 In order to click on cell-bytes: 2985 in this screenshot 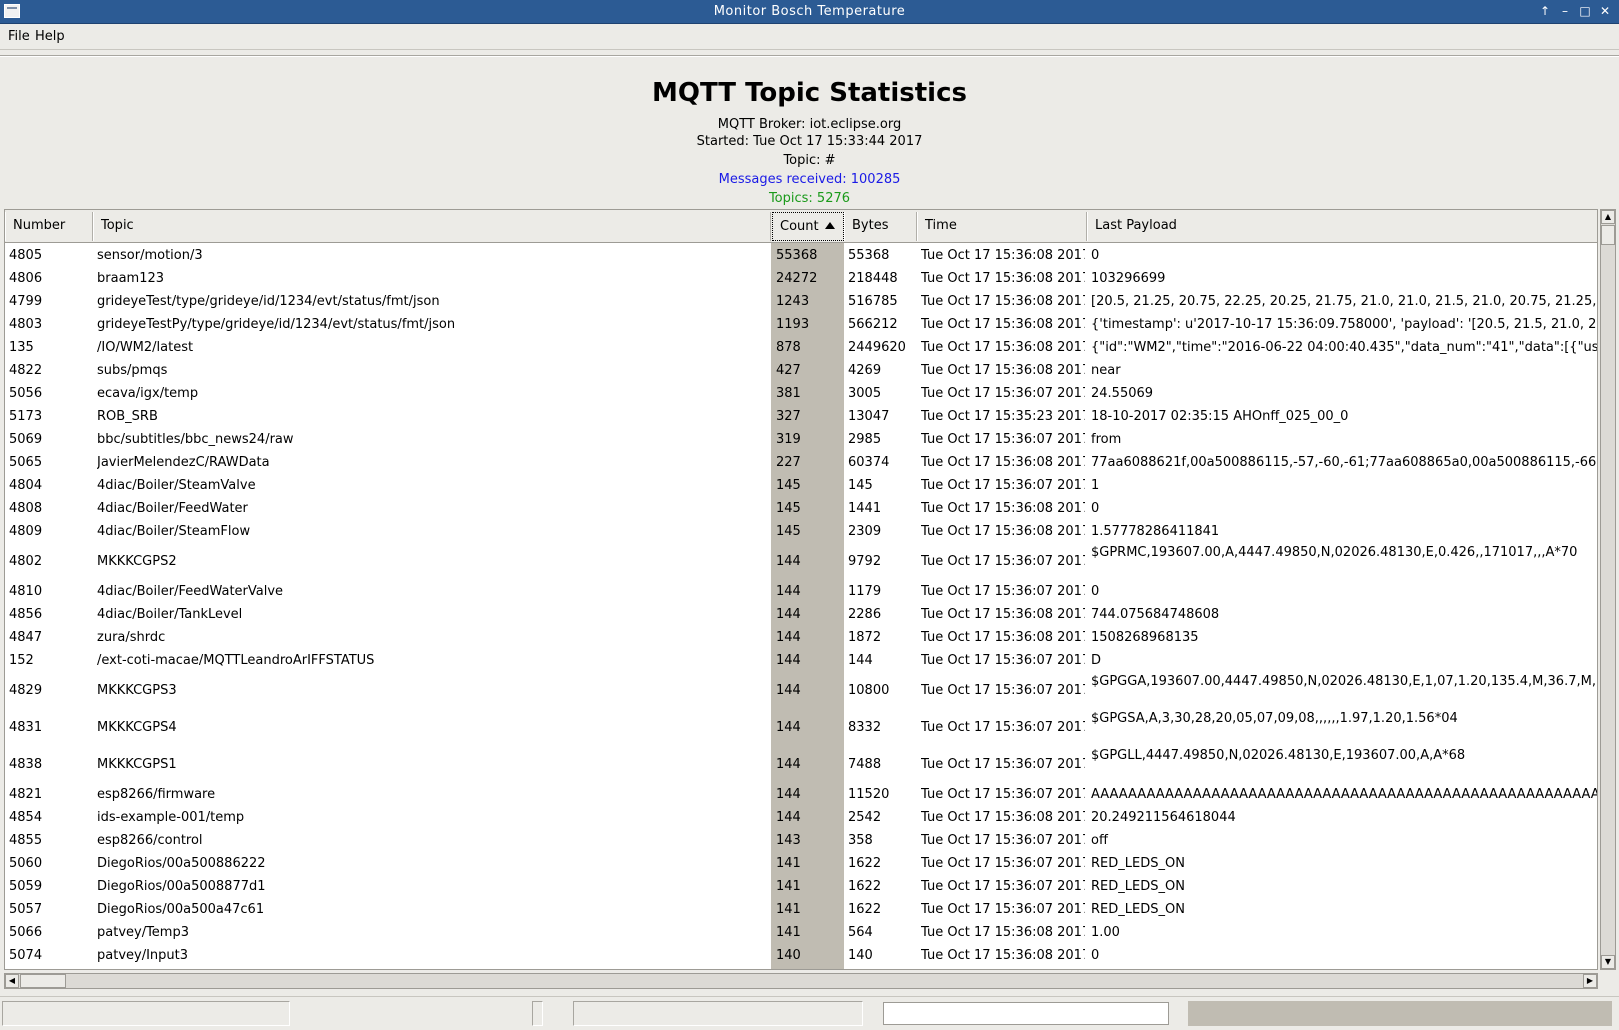, I will do `click(865, 439)`.